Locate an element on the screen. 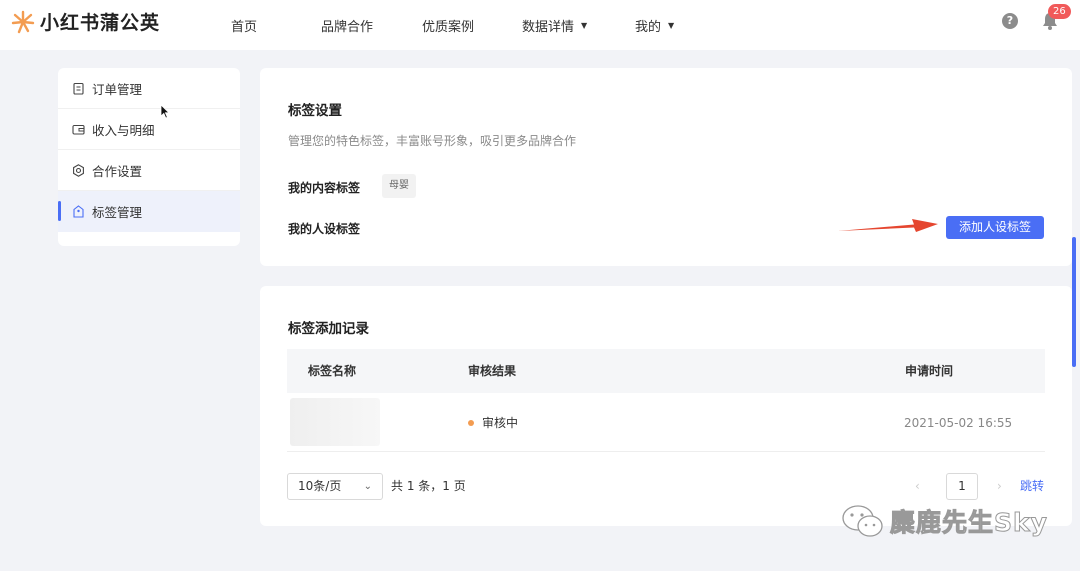  sidebar-item-label: 标签管理 is located at coordinates (117, 212).